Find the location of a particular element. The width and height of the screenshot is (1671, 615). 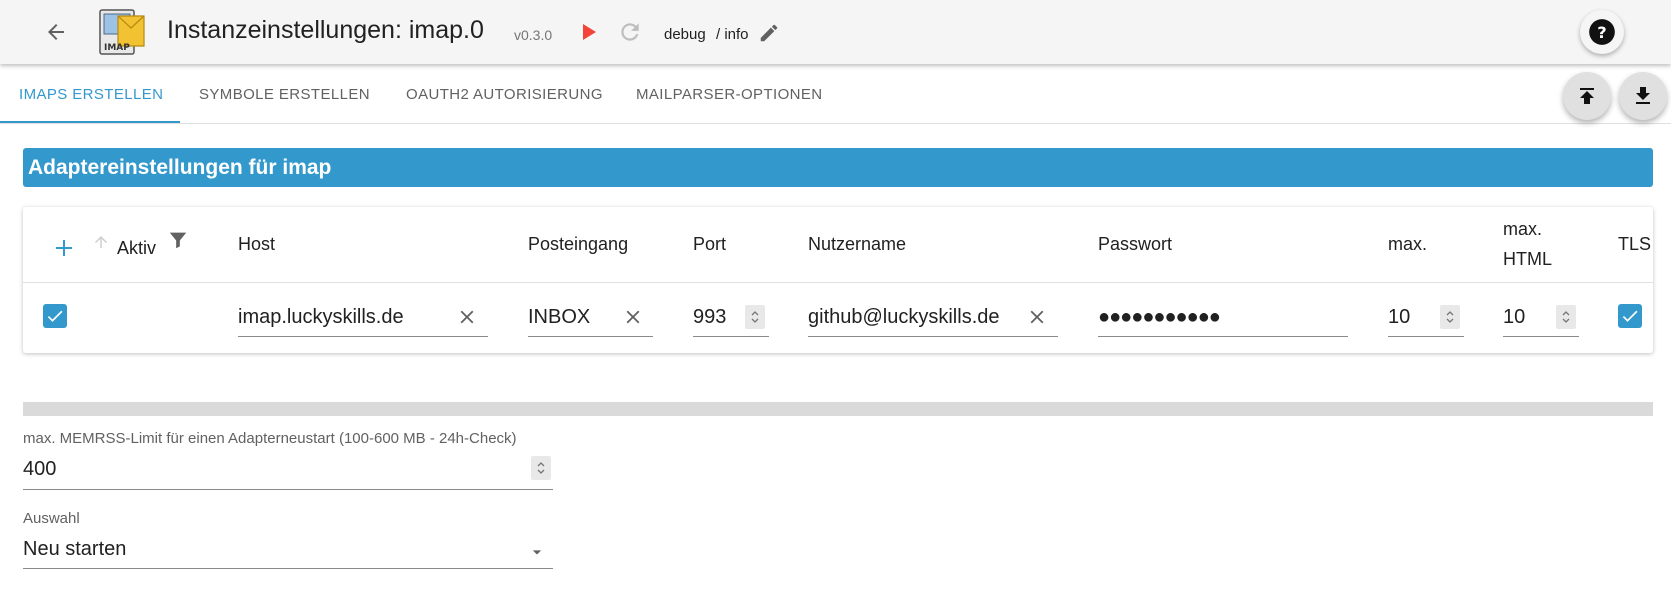

max-html-stepper is located at coordinates (1566, 317).